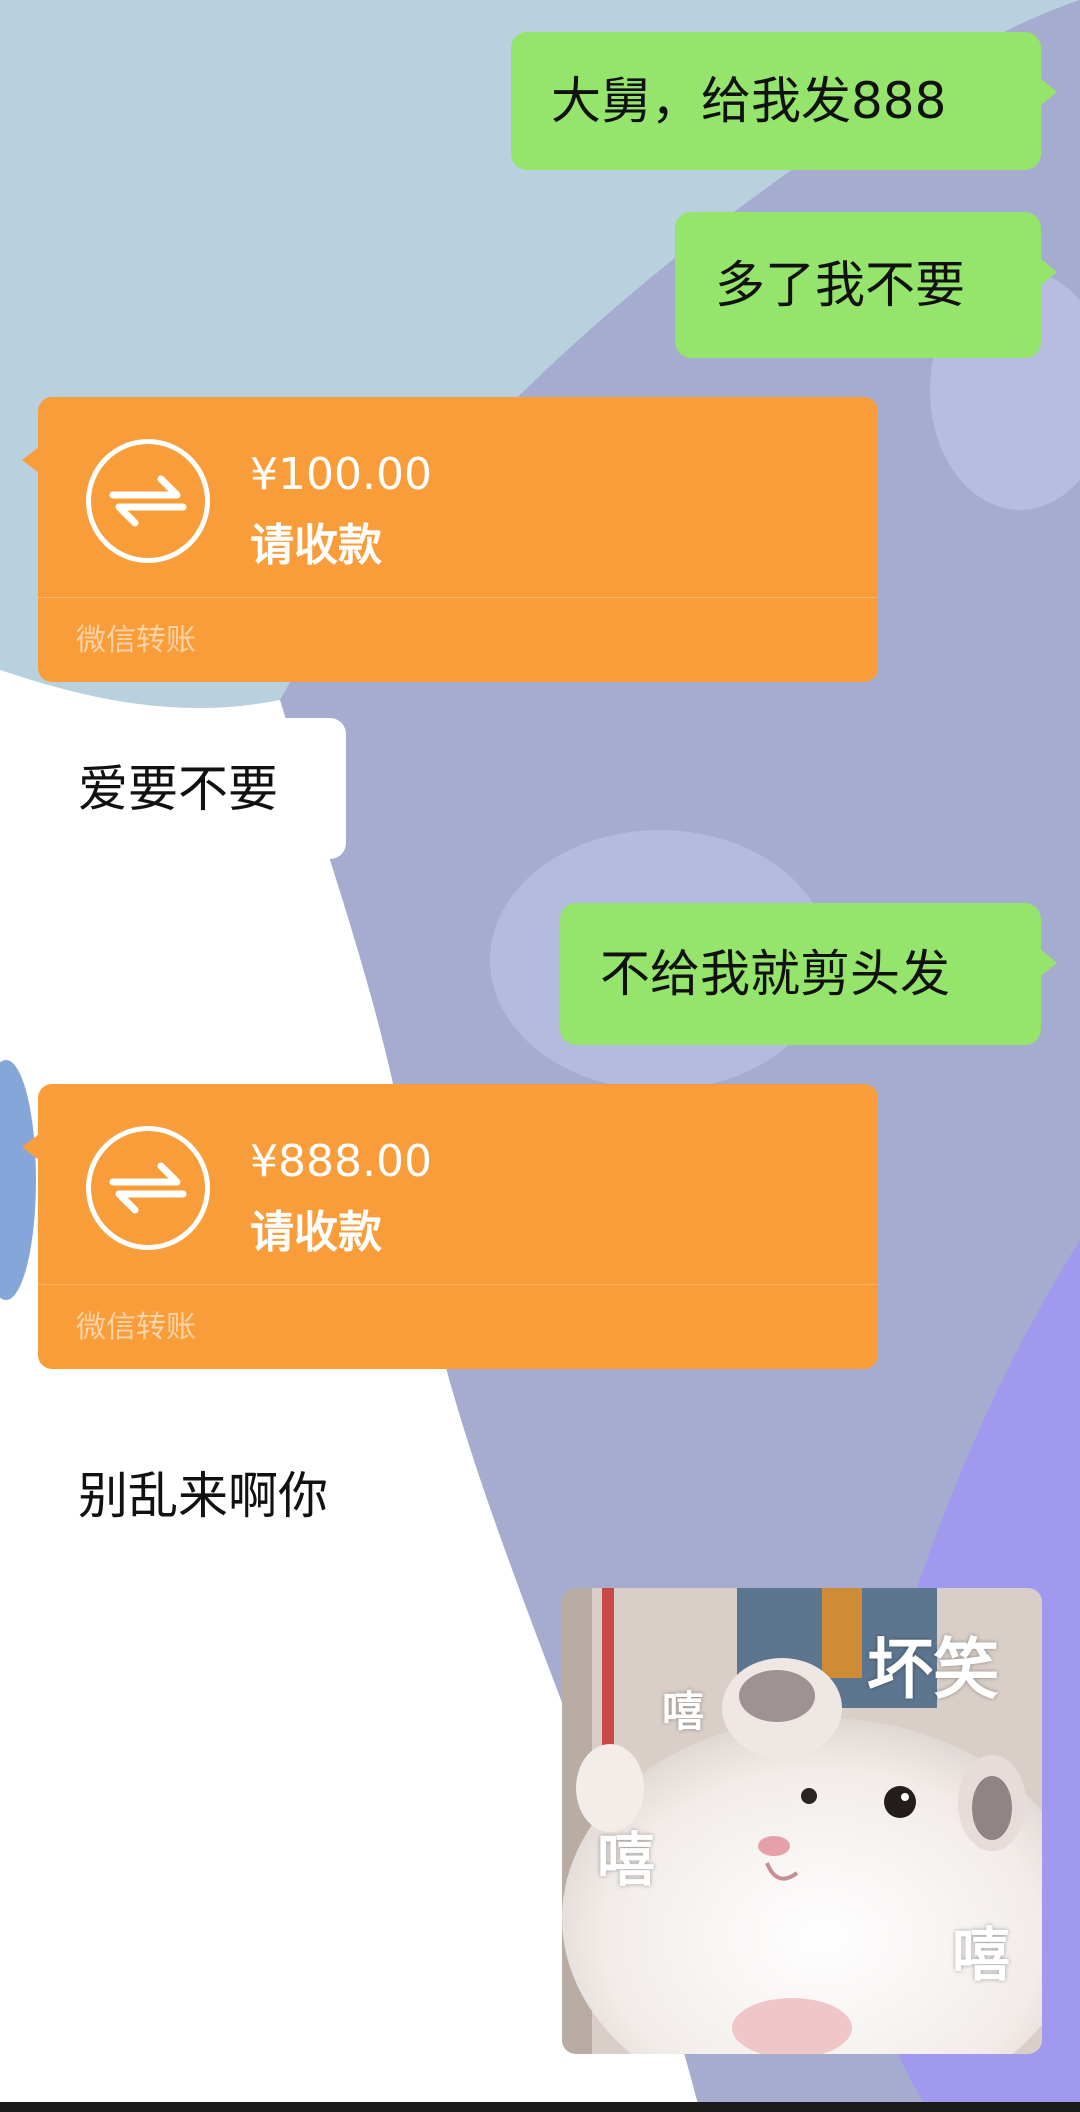 Image resolution: width=1080 pixels, height=2112 pixels. I want to click on message-text: 大舅，给我发888, so click(749, 101).